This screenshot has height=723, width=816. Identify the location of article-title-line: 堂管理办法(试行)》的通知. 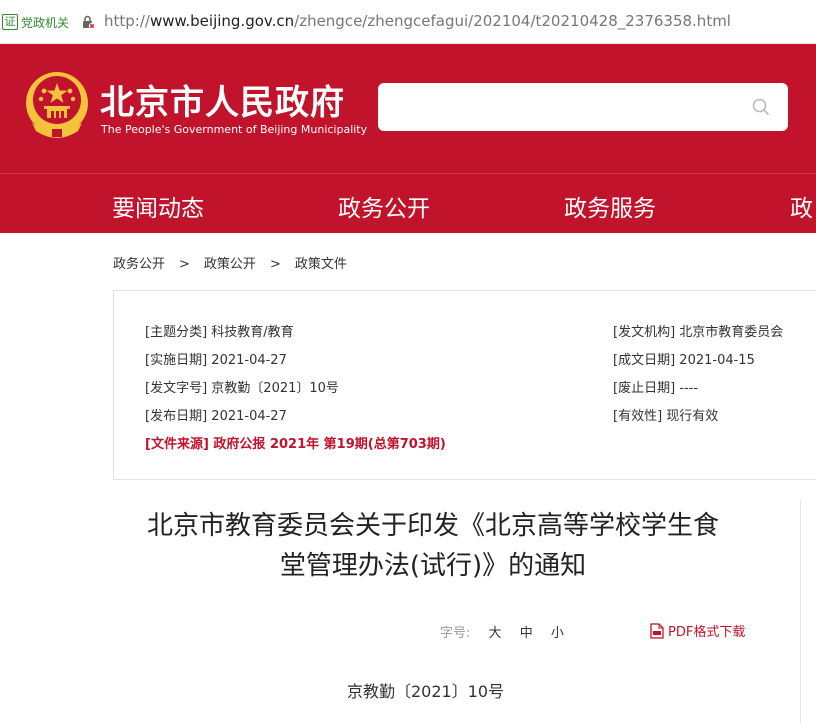
(433, 566).